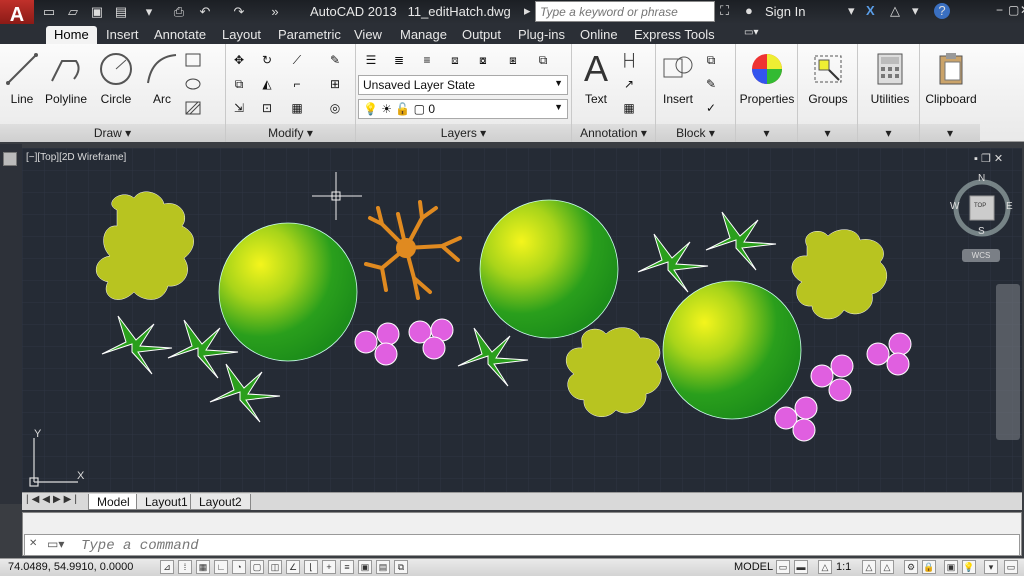 The height and width of the screenshot is (576, 1024). I want to click on viewport-controls-label: [−][Top][2D Wireframe], so click(76, 157).